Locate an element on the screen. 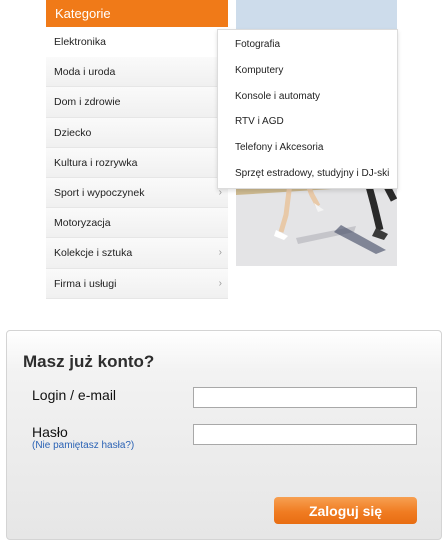  category-label: Kultura i rozrywka is located at coordinates (96, 162).